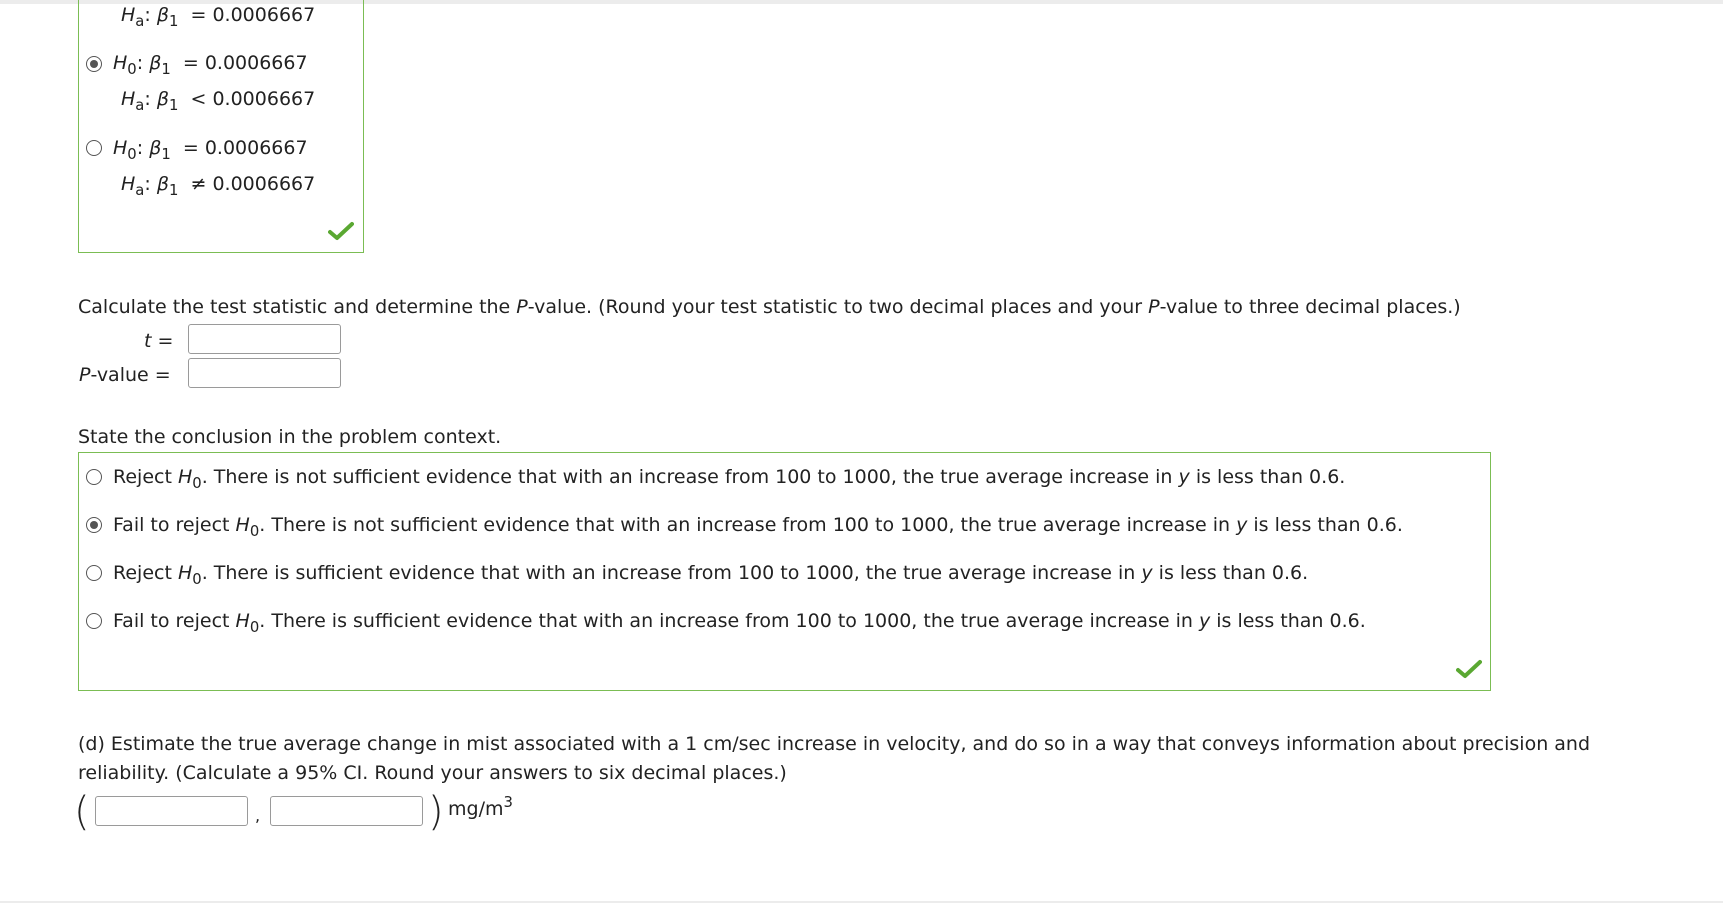 The image size is (1723, 903). What do you see at coordinates (159, 341) in the screenshot?
I see `t-label: t =` at bounding box center [159, 341].